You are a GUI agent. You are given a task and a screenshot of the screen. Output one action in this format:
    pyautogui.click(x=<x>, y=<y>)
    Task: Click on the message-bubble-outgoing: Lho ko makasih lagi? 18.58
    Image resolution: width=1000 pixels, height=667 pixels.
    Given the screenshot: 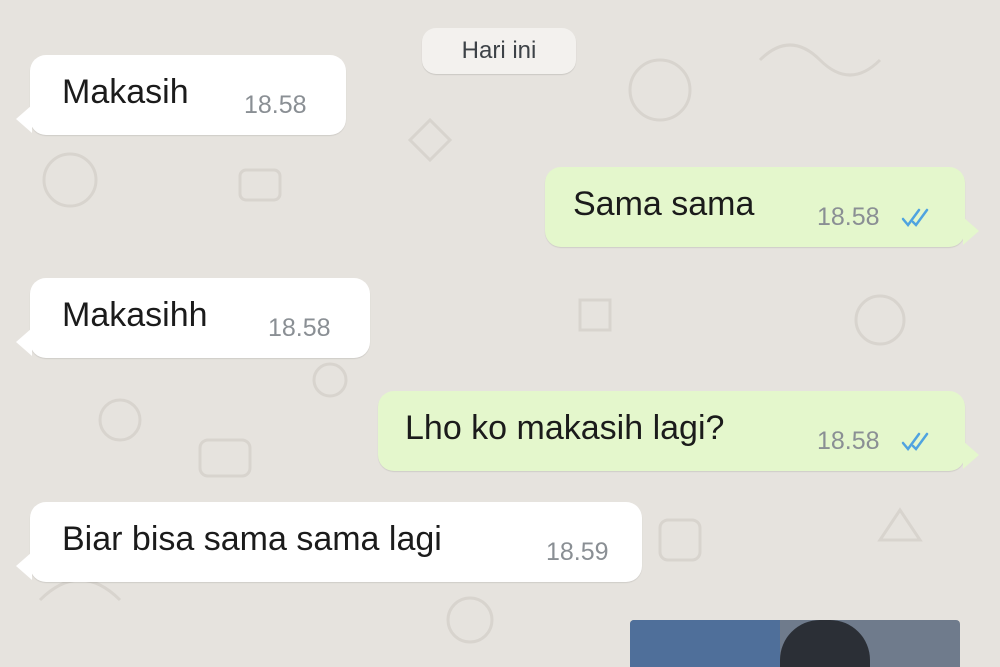 What is the action you would take?
    pyautogui.click(x=678, y=431)
    